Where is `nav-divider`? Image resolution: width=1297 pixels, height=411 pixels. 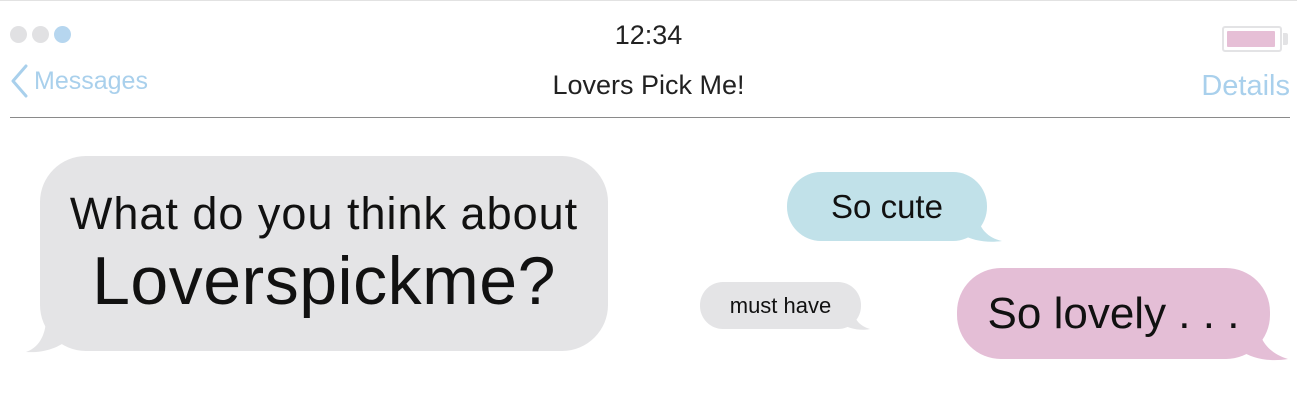 nav-divider is located at coordinates (650, 117).